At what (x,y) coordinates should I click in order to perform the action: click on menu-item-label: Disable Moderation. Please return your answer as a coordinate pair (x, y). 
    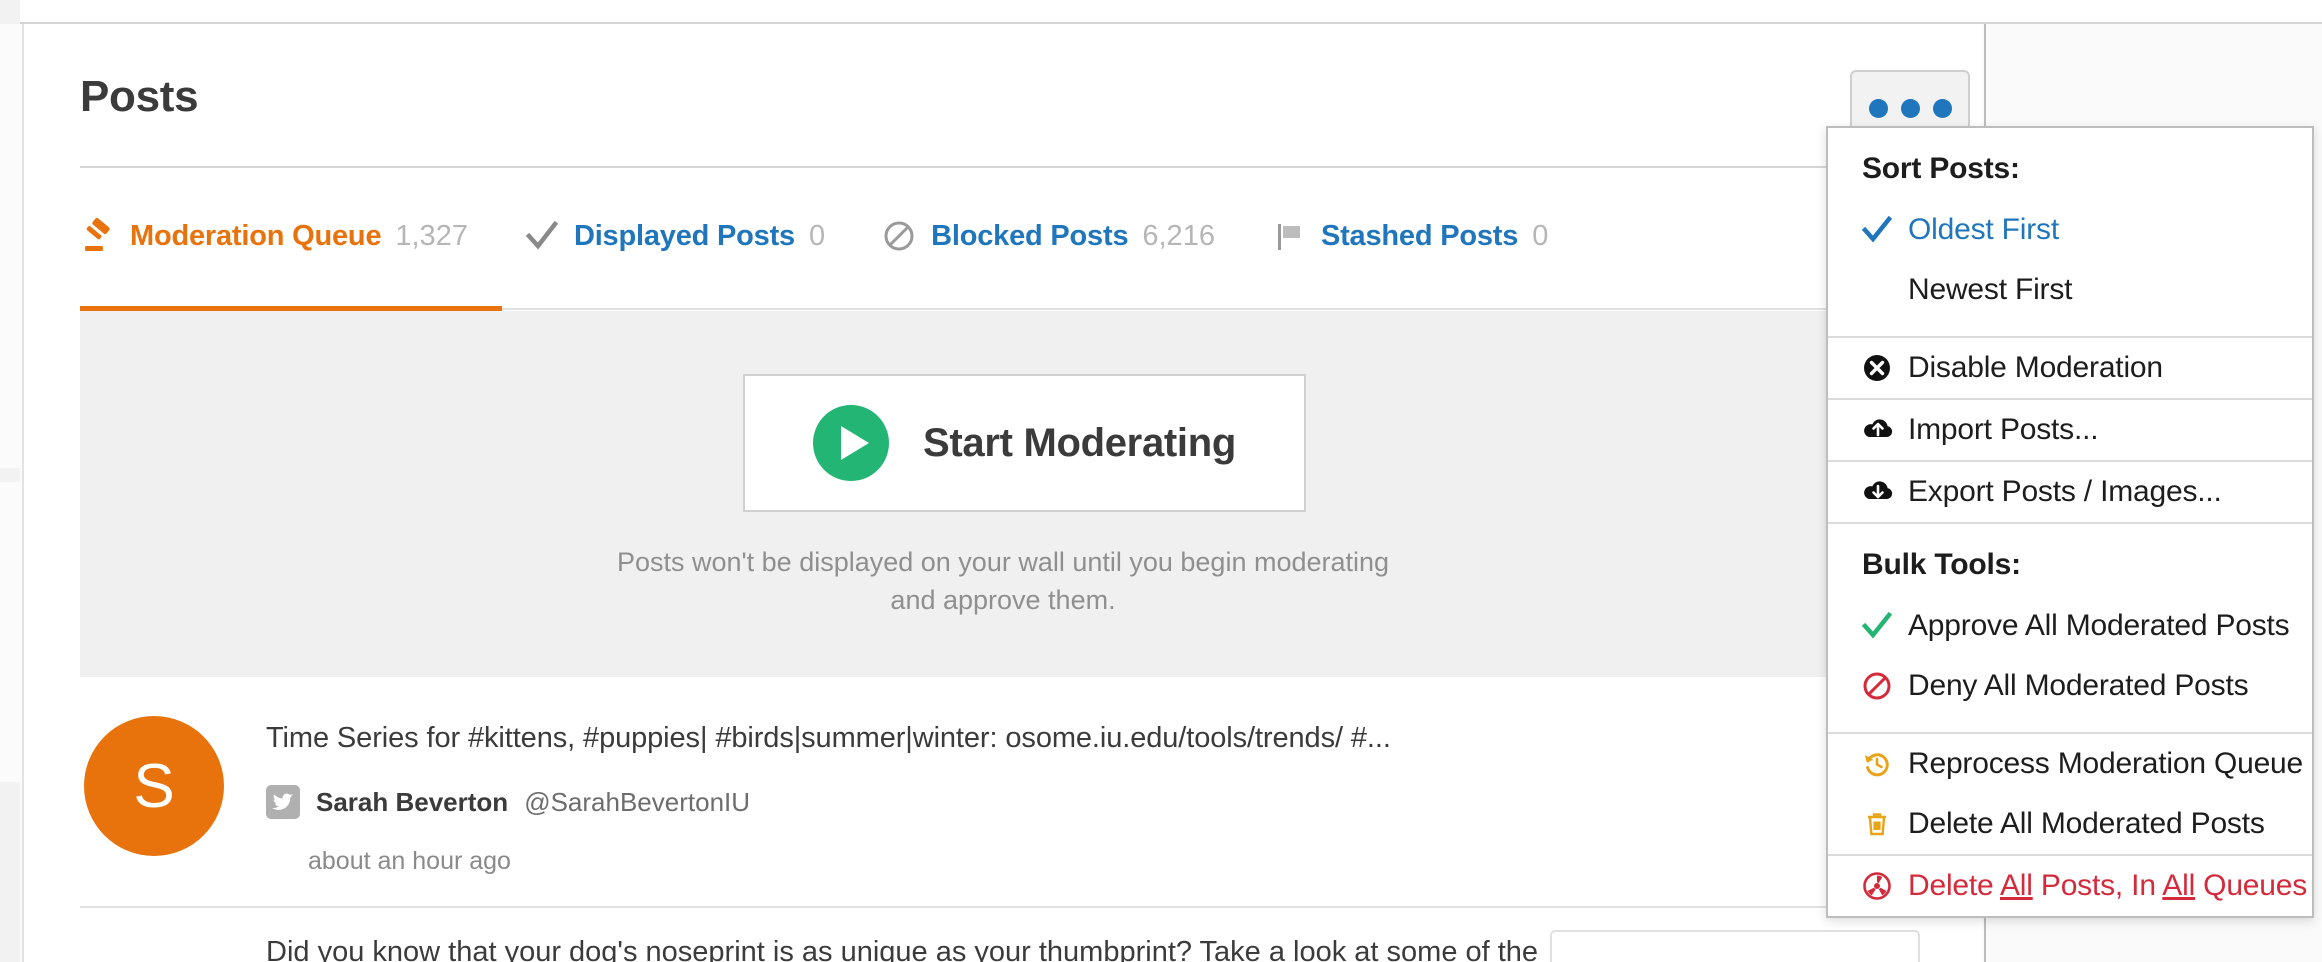
    Looking at the image, I should click on (2035, 367).